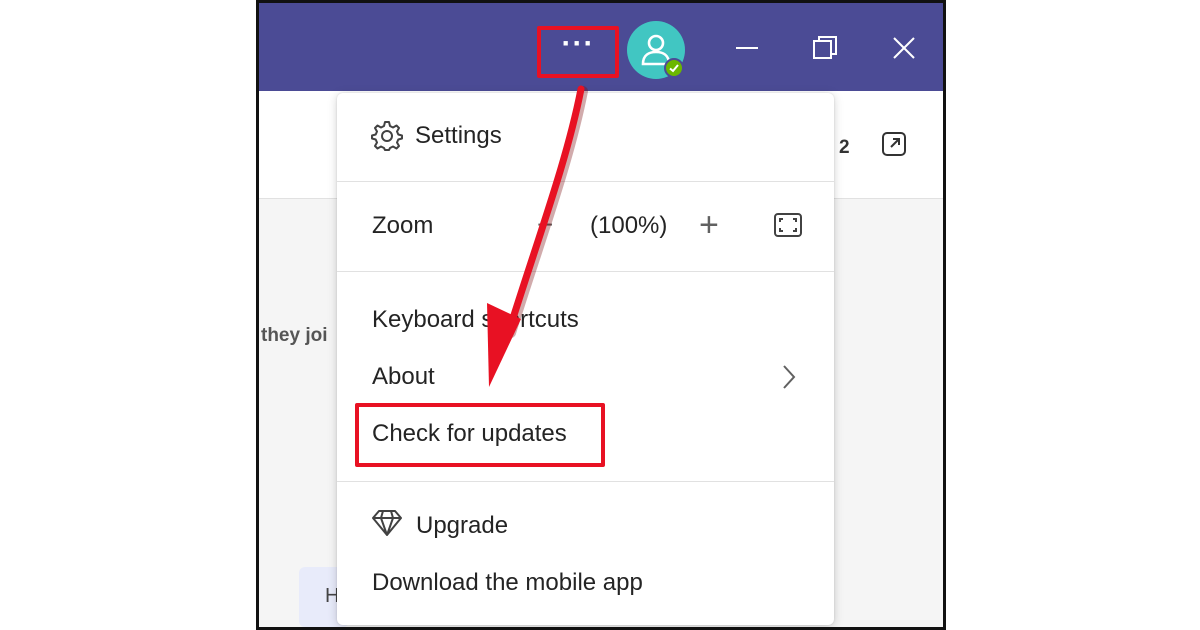 The height and width of the screenshot is (630, 1200). What do you see at coordinates (789, 377) in the screenshot?
I see `chevron-right-icon` at bounding box center [789, 377].